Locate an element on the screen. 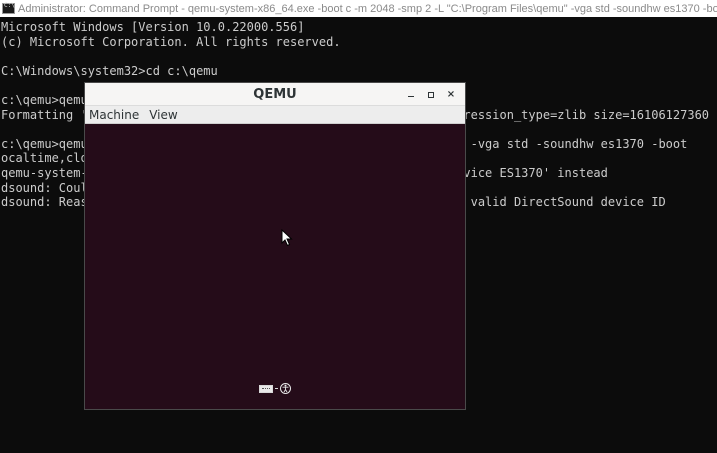  menu-machine: Machine is located at coordinates (115, 115).